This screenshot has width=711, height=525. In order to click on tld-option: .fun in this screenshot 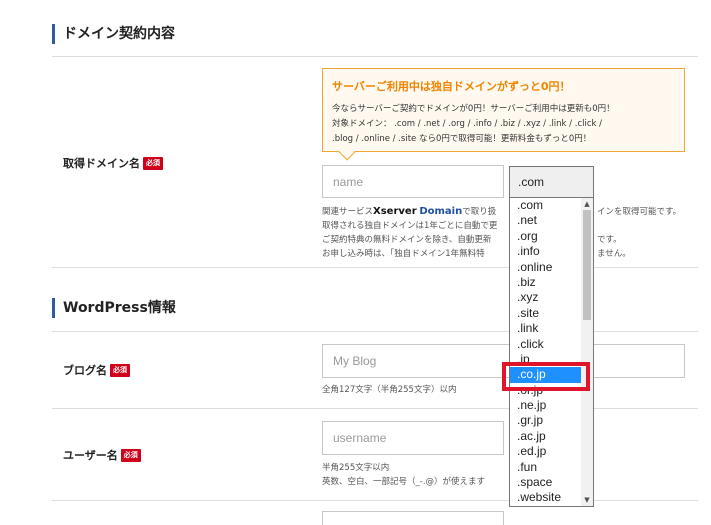, I will do `click(546, 467)`.